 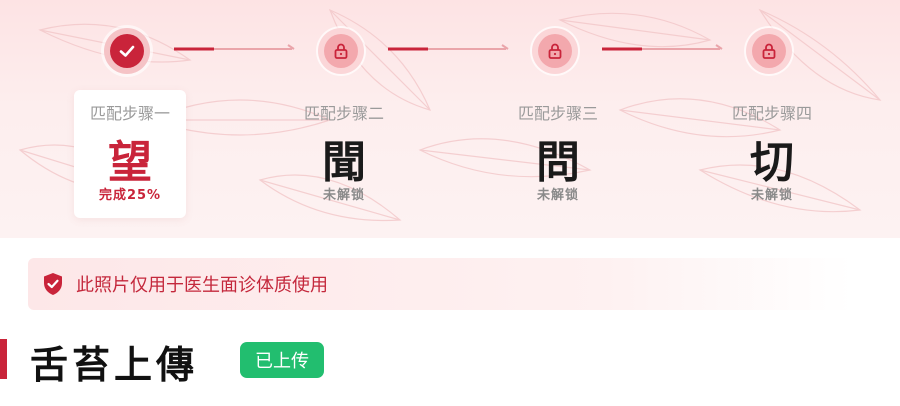 I want to click on shield-check-icon, so click(x=53, y=284).